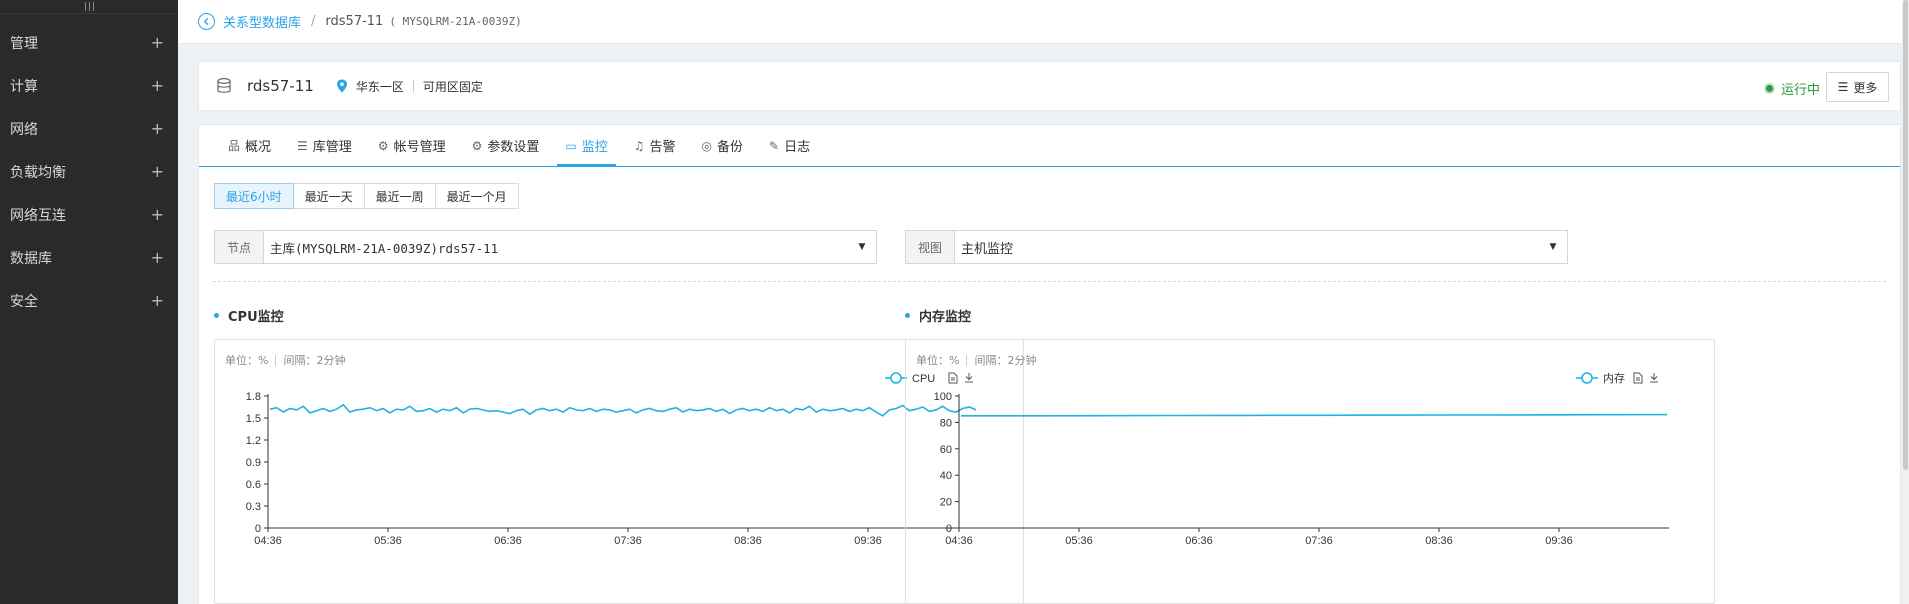  I want to click on cpu-chart-title-text: CPU监控, so click(256, 317).